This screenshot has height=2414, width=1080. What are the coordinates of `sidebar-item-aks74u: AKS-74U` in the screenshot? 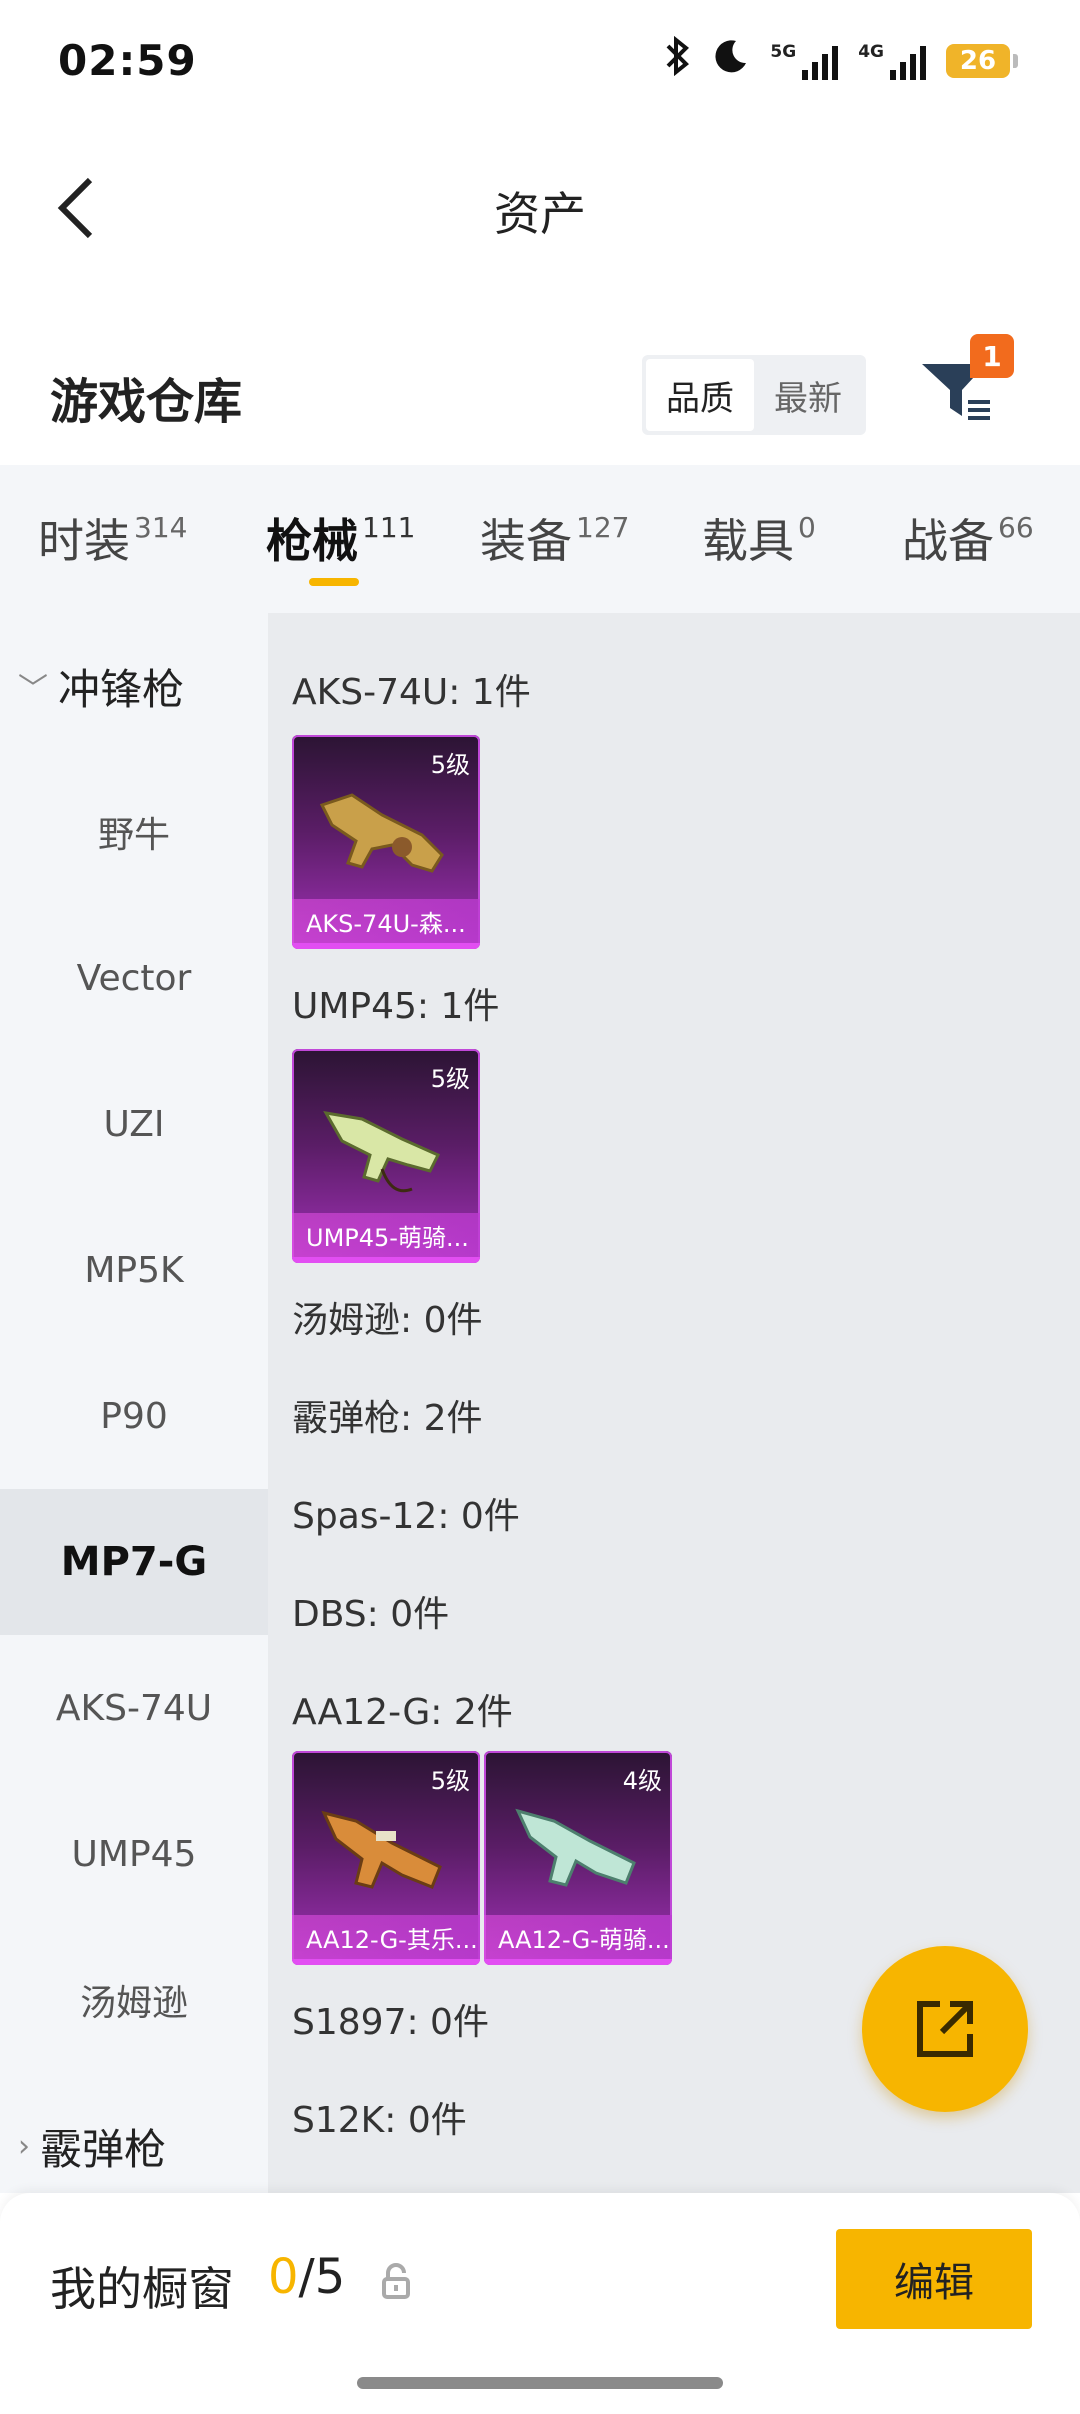 It's located at (134, 1708).